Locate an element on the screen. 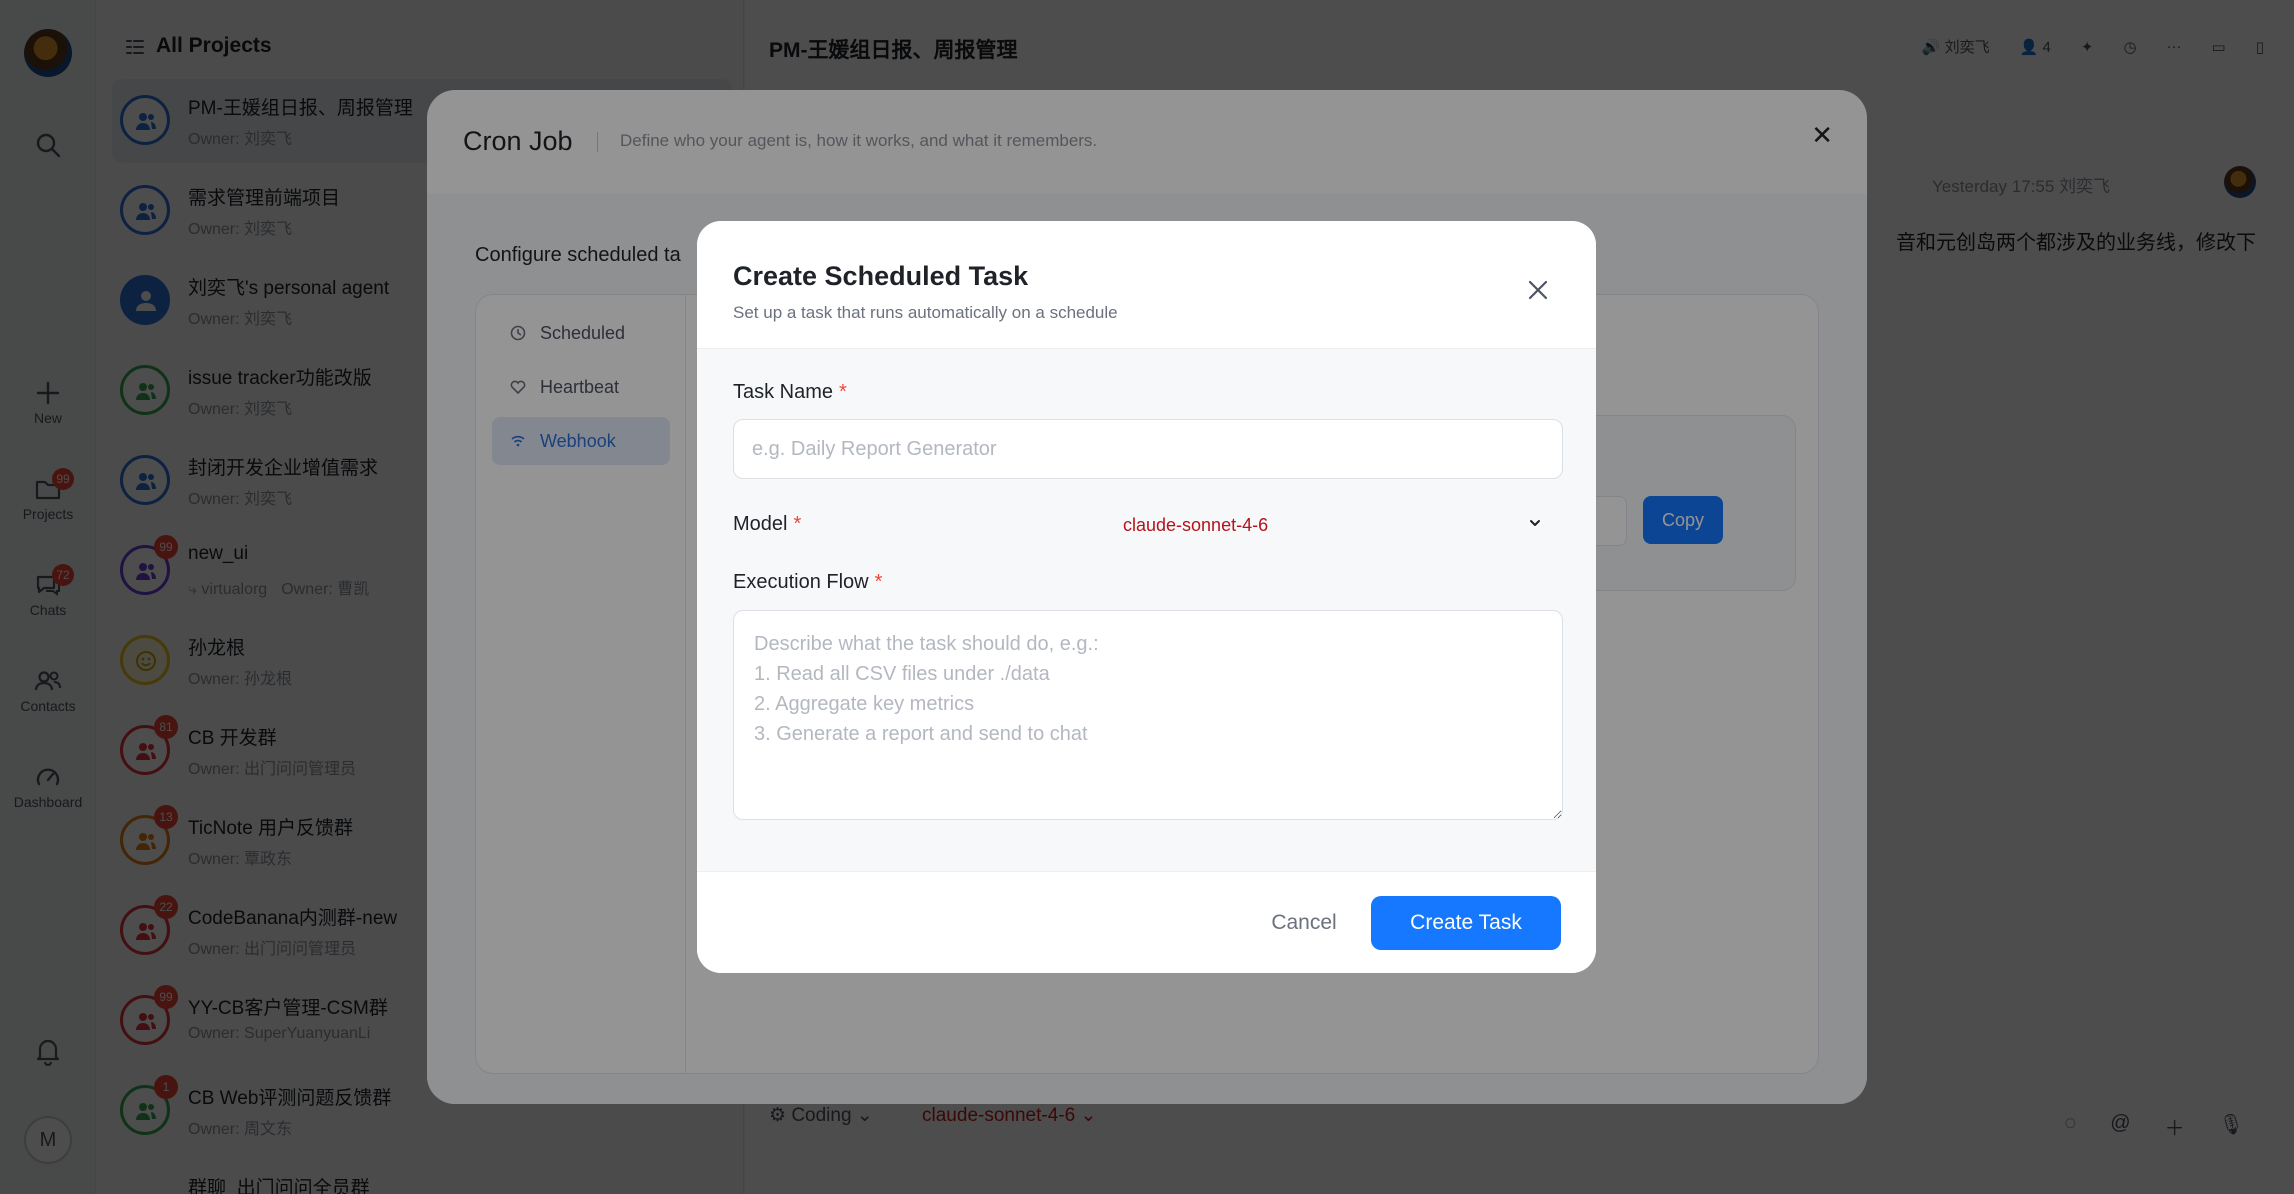 Image resolution: width=2294 pixels, height=1194 pixels. task-name-label-text: Task Name is located at coordinates (783, 392).